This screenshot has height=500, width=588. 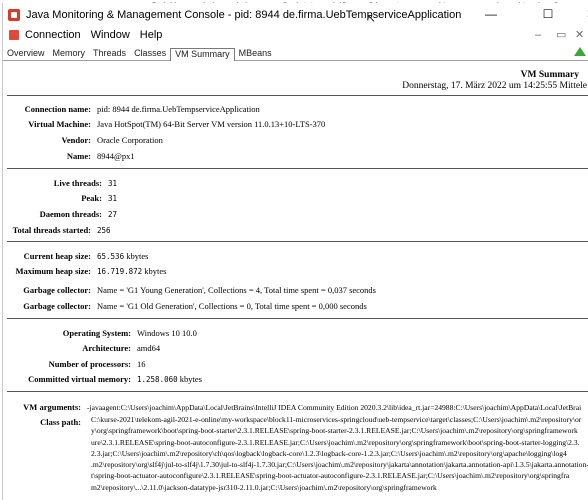 I want to click on name-row: Name: 8944@px1, so click(x=69, y=156).